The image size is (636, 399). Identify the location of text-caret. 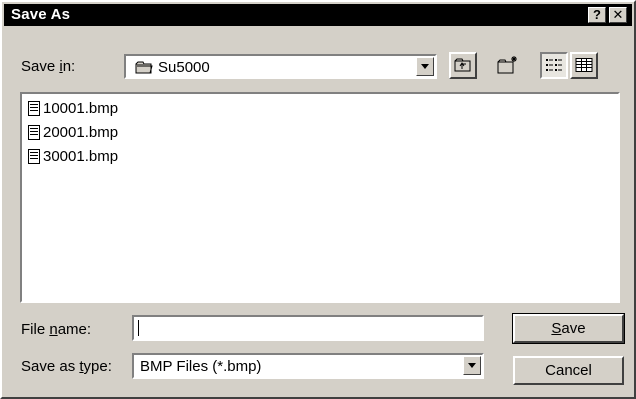
(138, 328).